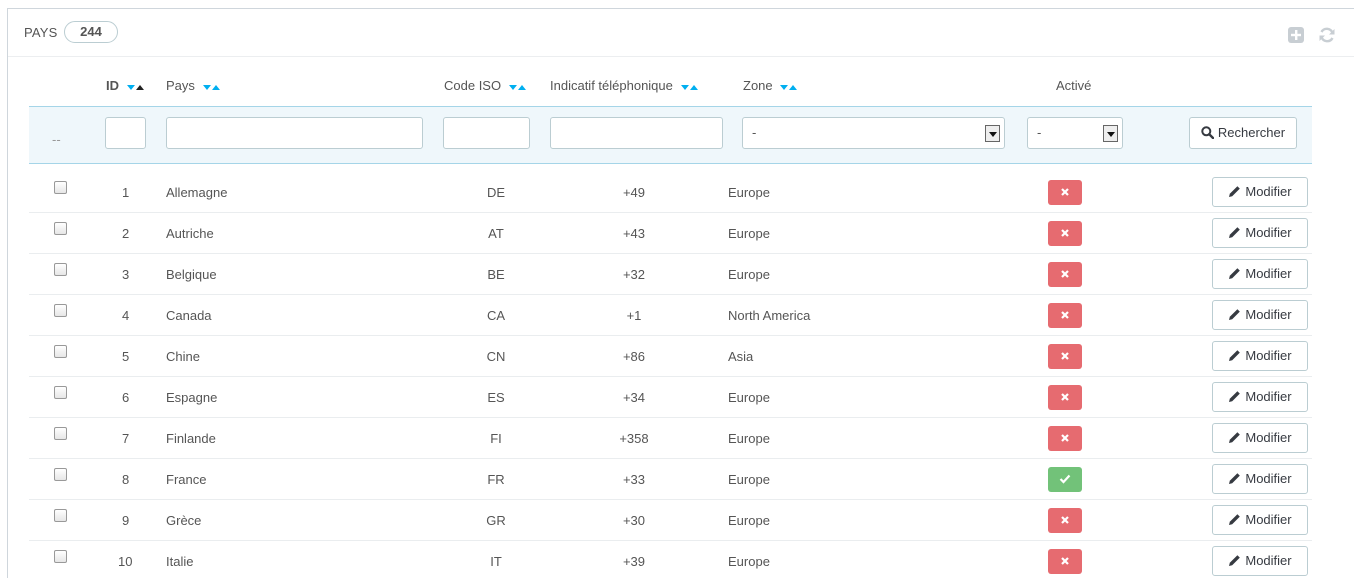  What do you see at coordinates (634, 520) in the screenshot?
I see `cell-phone: +30` at bounding box center [634, 520].